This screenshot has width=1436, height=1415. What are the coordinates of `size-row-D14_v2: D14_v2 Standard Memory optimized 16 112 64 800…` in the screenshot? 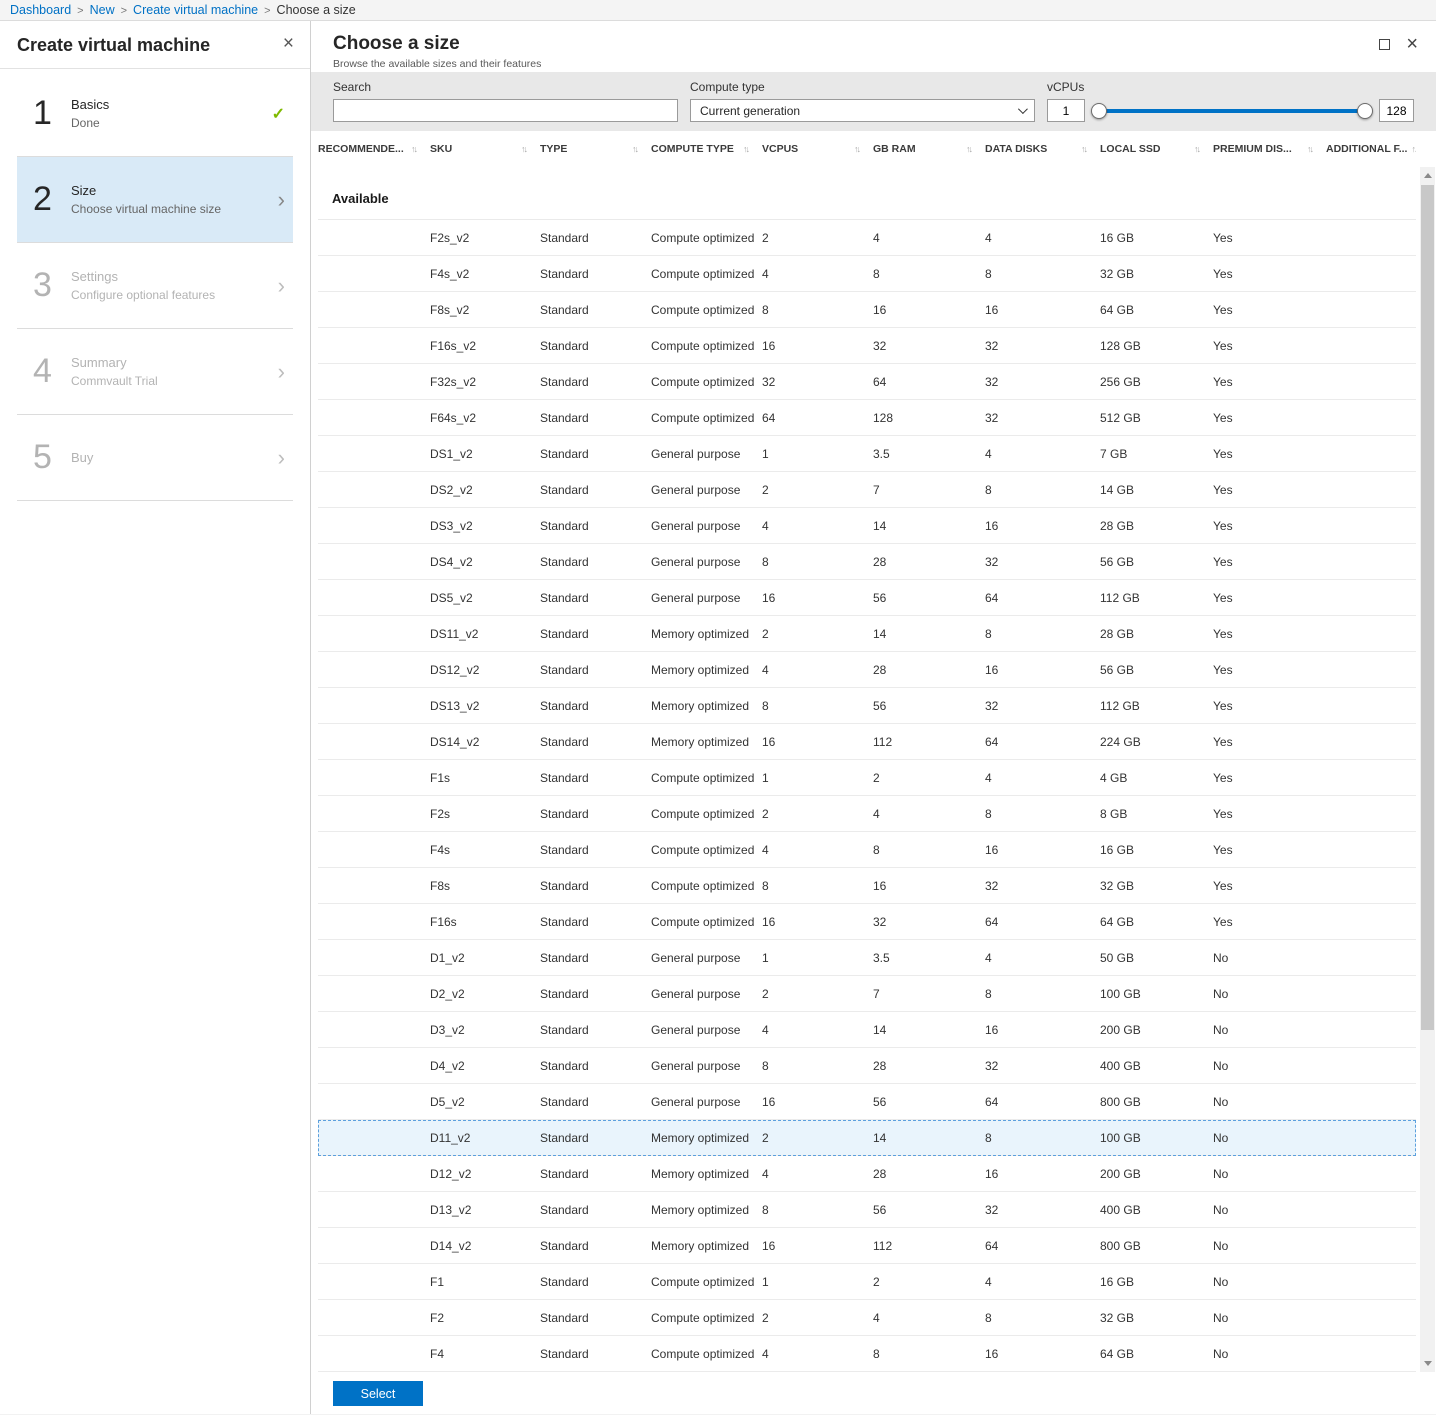 It's located at (867, 1246).